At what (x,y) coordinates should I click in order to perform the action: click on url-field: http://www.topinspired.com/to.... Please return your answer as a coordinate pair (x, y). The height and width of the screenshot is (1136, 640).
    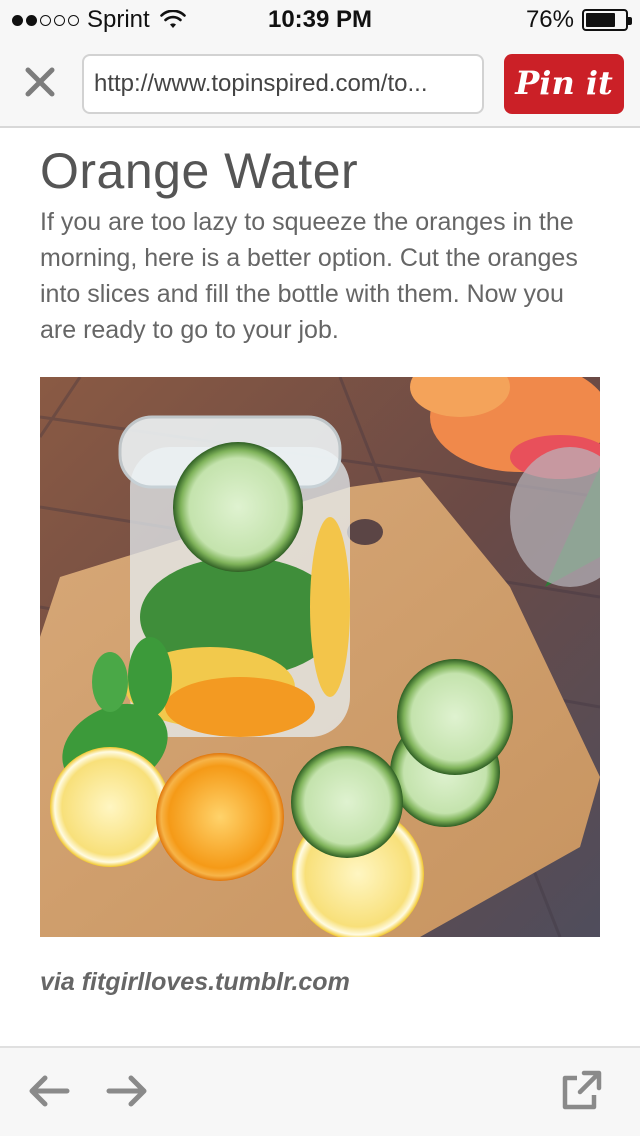
    Looking at the image, I should click on (283, 84).